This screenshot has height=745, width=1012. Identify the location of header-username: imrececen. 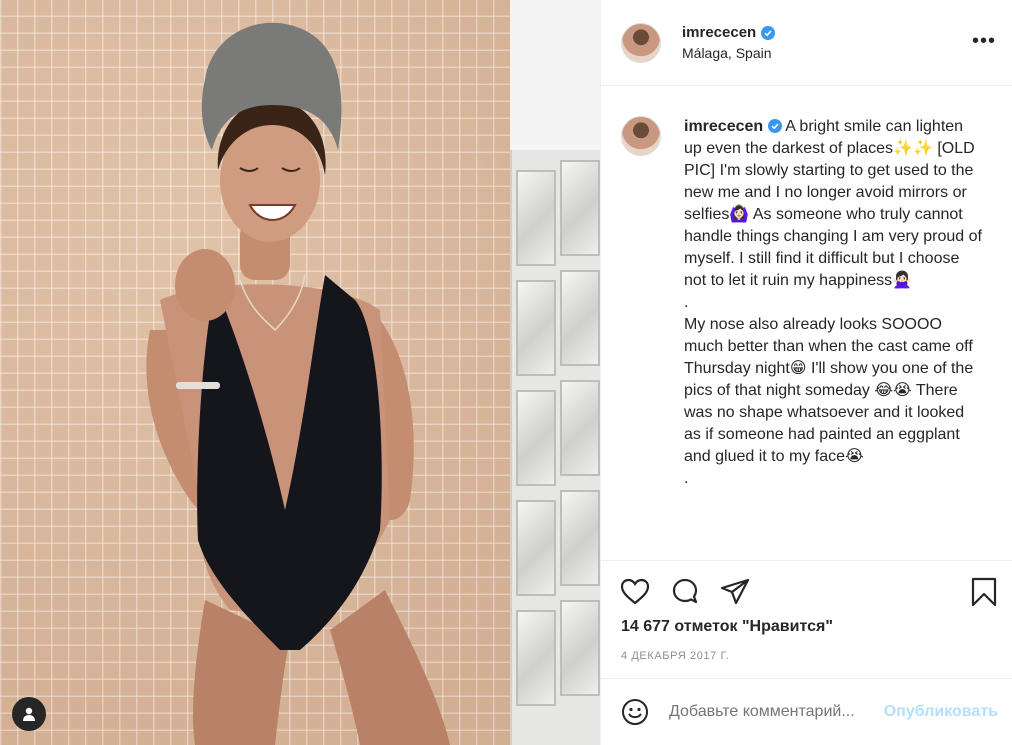
(719, 32).